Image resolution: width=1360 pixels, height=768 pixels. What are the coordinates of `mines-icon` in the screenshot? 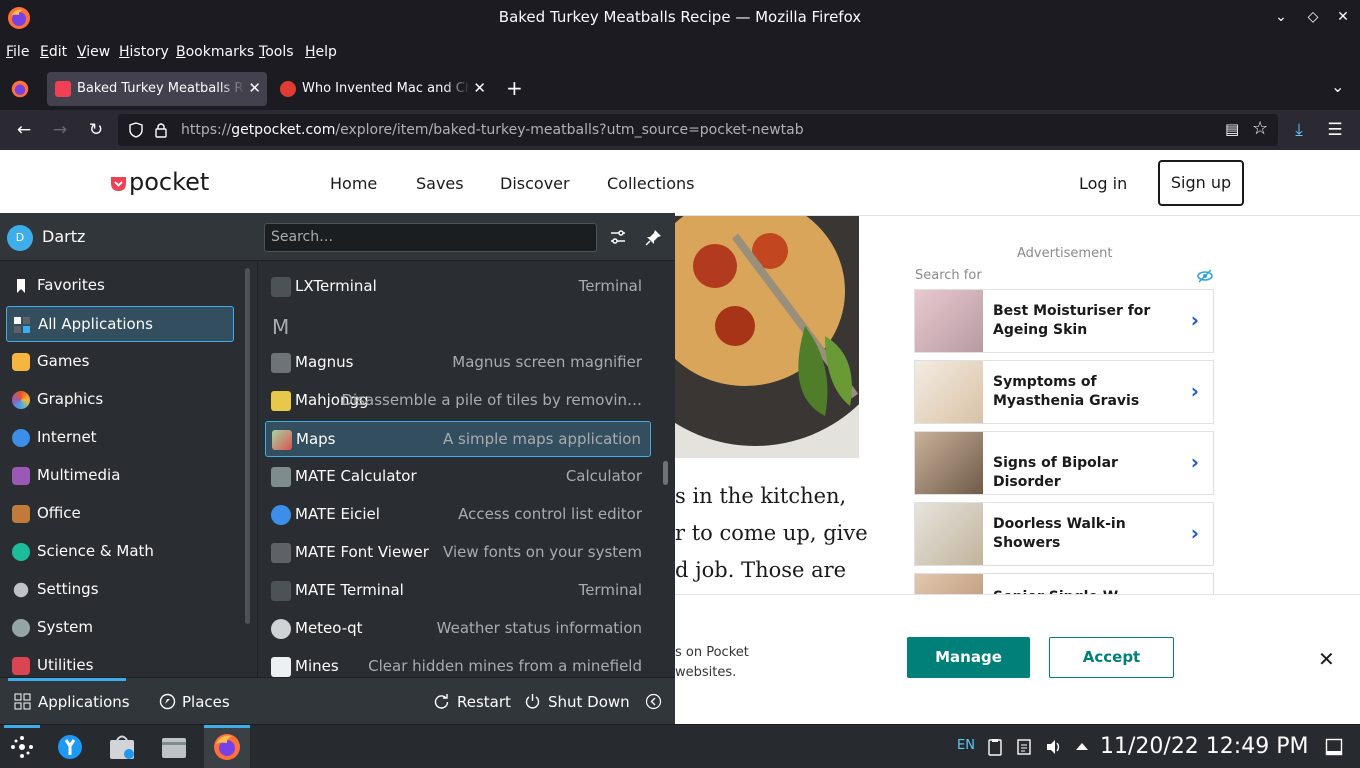 It's located at (281, 667).